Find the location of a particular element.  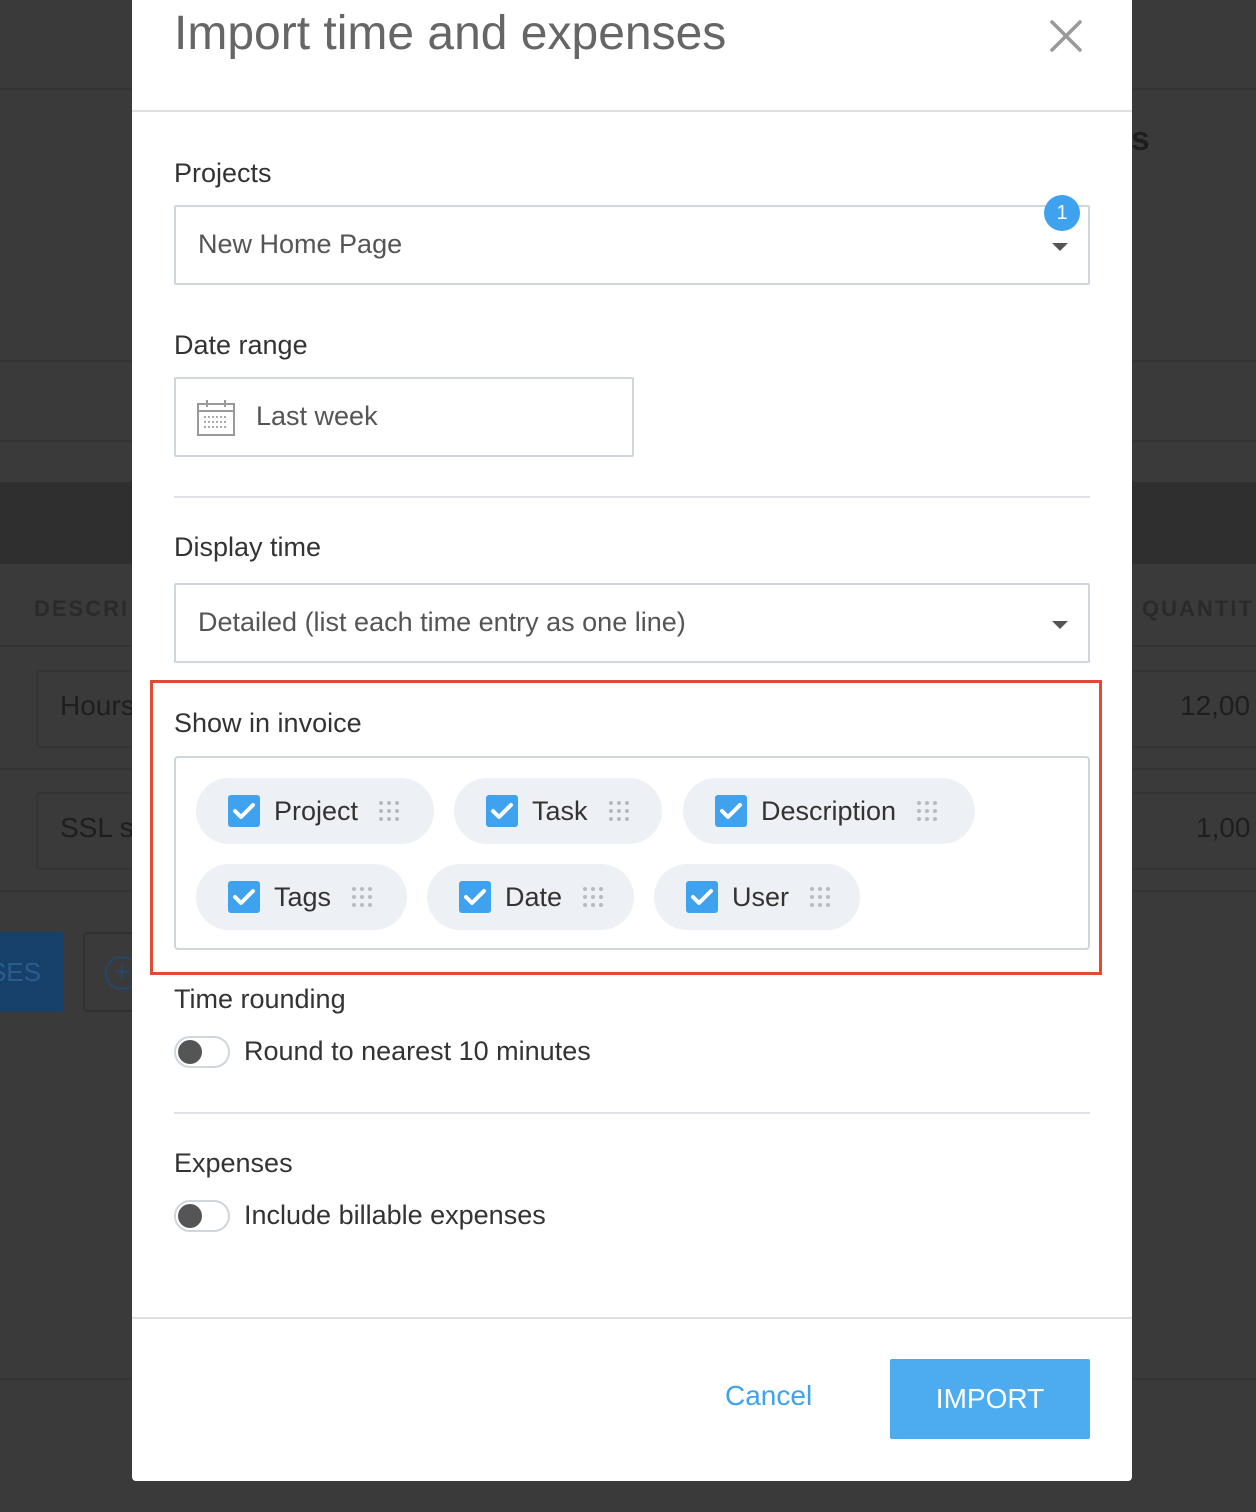

calendar-icon is located at coordinates (216, 420).